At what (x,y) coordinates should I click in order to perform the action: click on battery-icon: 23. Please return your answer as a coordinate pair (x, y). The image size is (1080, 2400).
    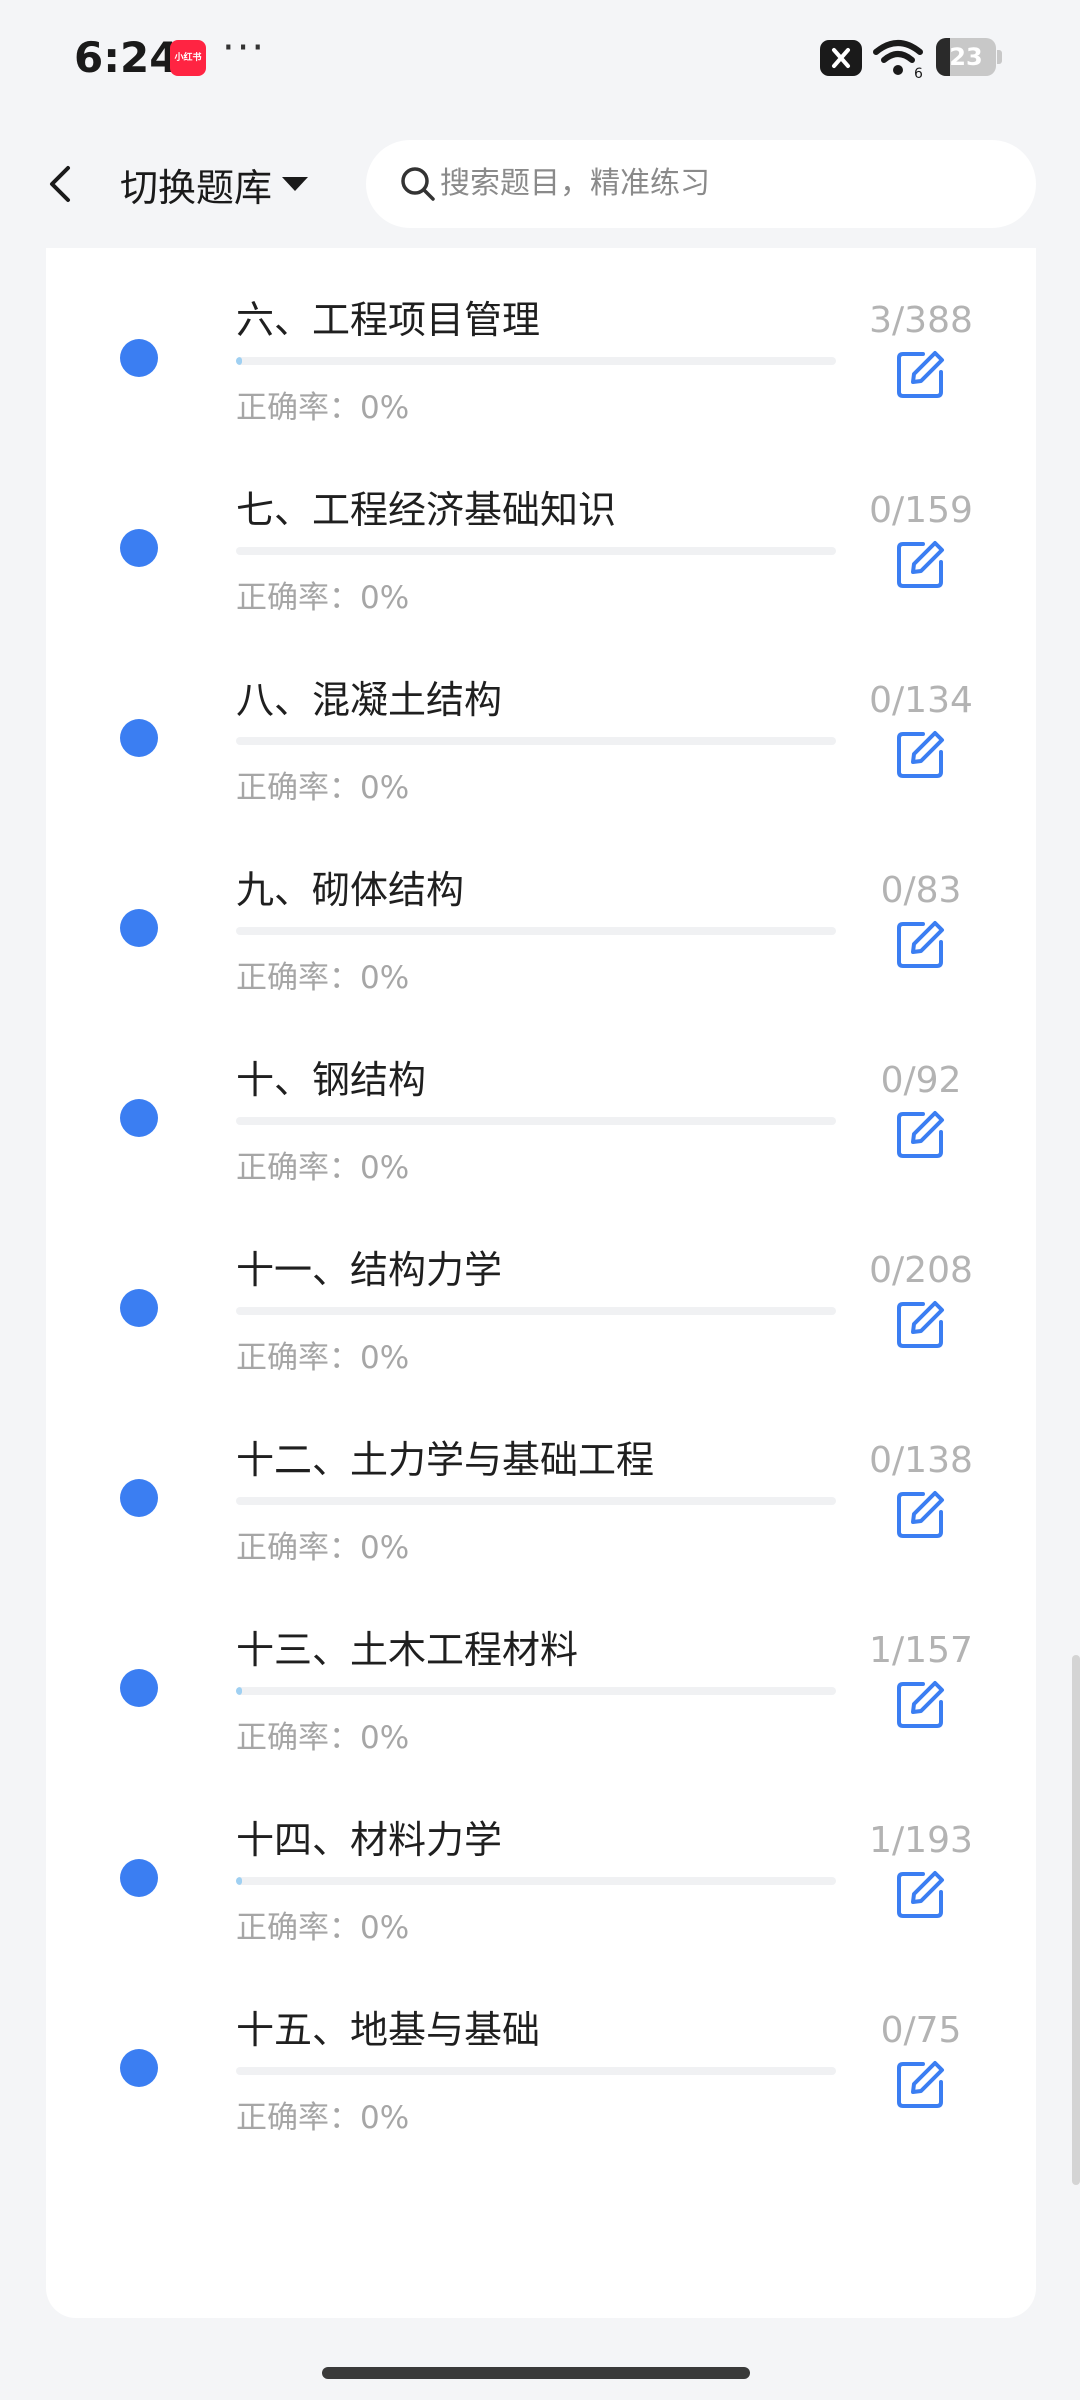
    Looking at the image, I should click on (969, 57).